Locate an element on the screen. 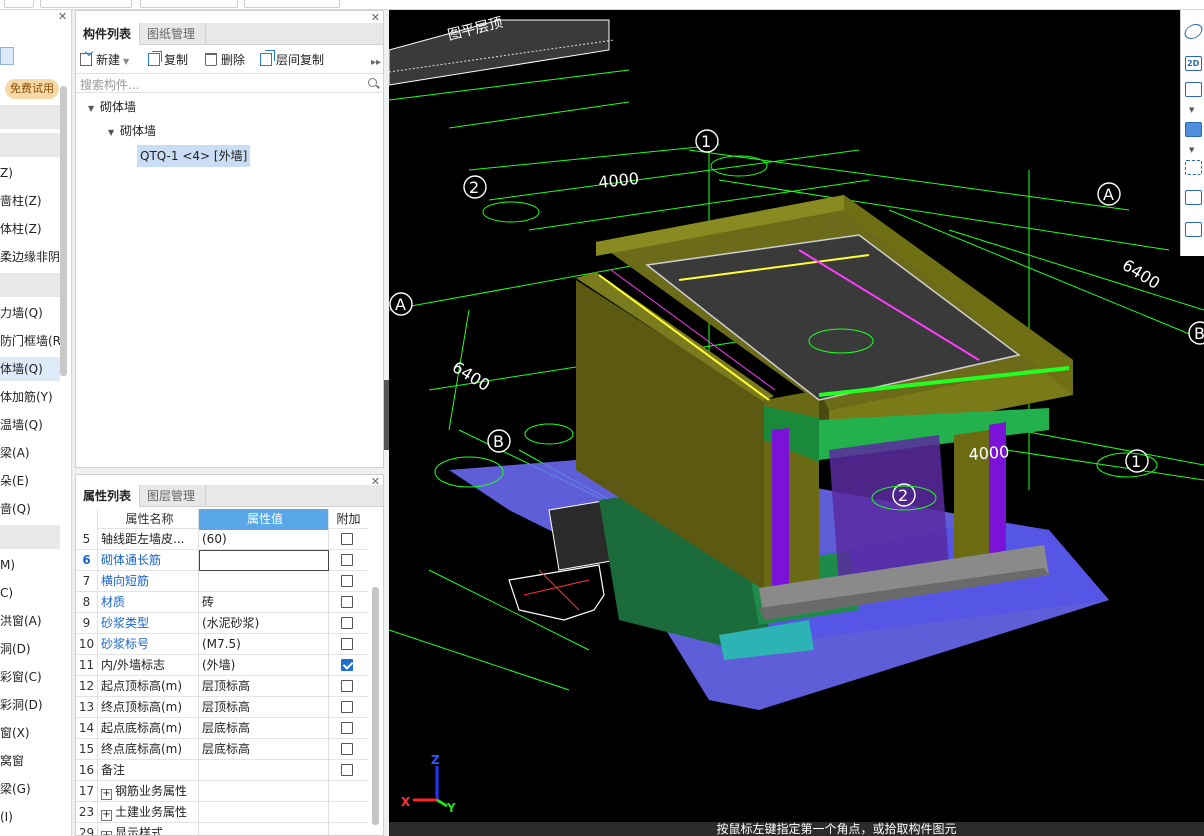 This screenshot has height=836, width=1204. type-item: (I) is located at coordinates (30, 817).